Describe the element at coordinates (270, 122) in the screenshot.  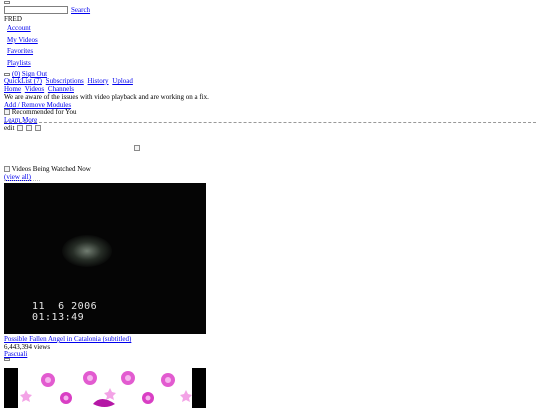
I see `module-divider` at that location.